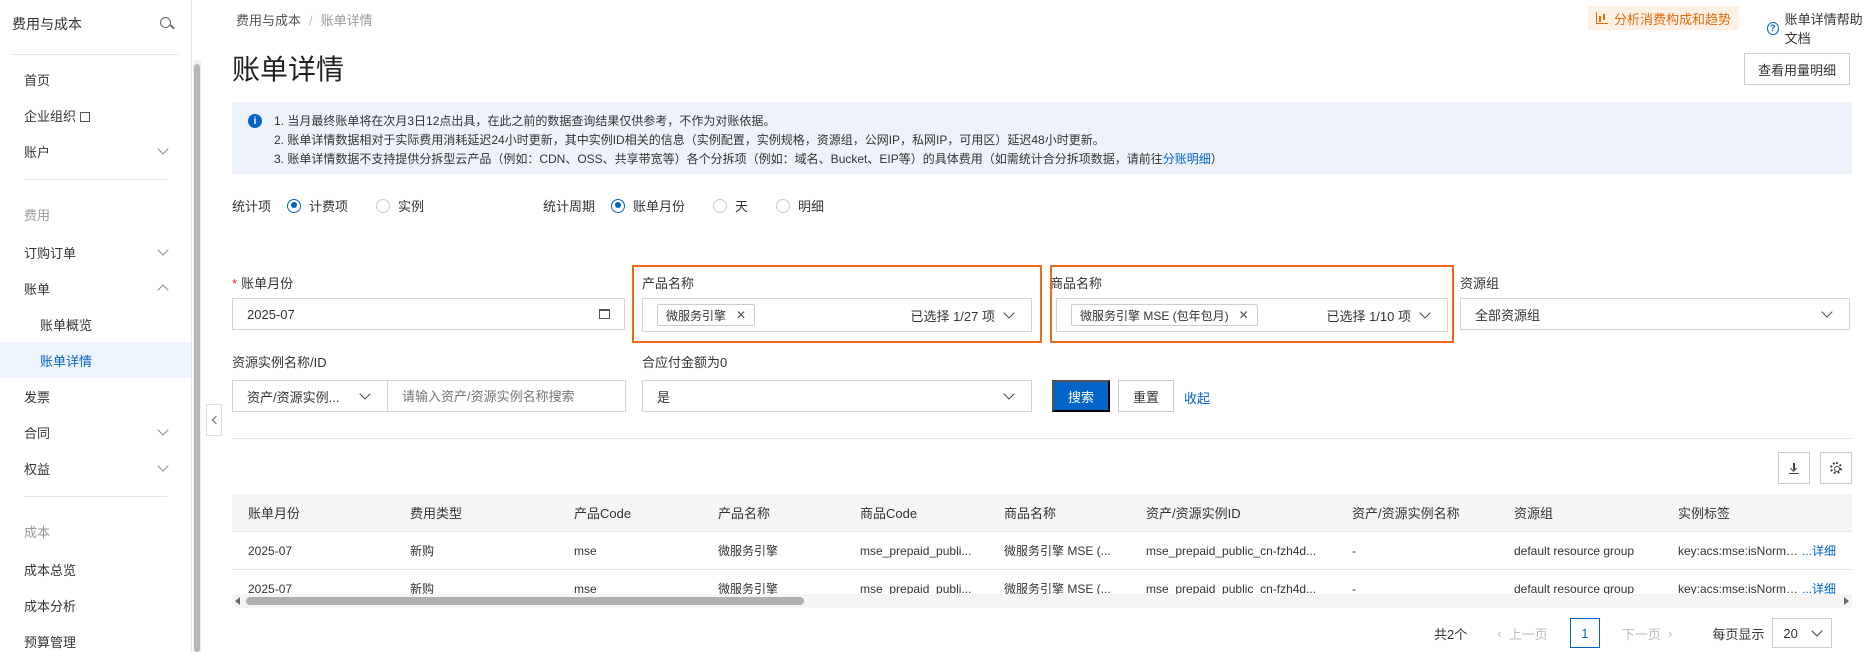  What do you see at coordinates (1574, 550) in the screenshot?
I see `table-cell: default resource group` at bounding box center [1574, 550].